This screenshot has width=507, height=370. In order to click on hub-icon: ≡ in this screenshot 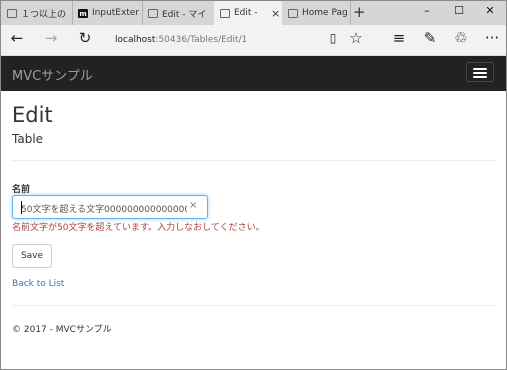, I will do `click(399, 38)`.